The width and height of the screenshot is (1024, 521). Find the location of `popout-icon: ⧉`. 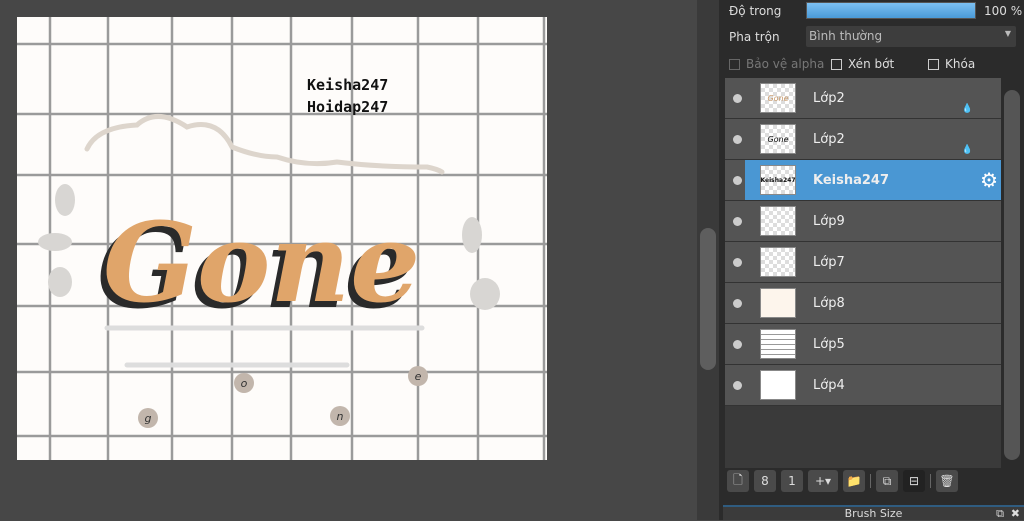

popout-icon: ⧉ is located at coordinates (1000, 514).